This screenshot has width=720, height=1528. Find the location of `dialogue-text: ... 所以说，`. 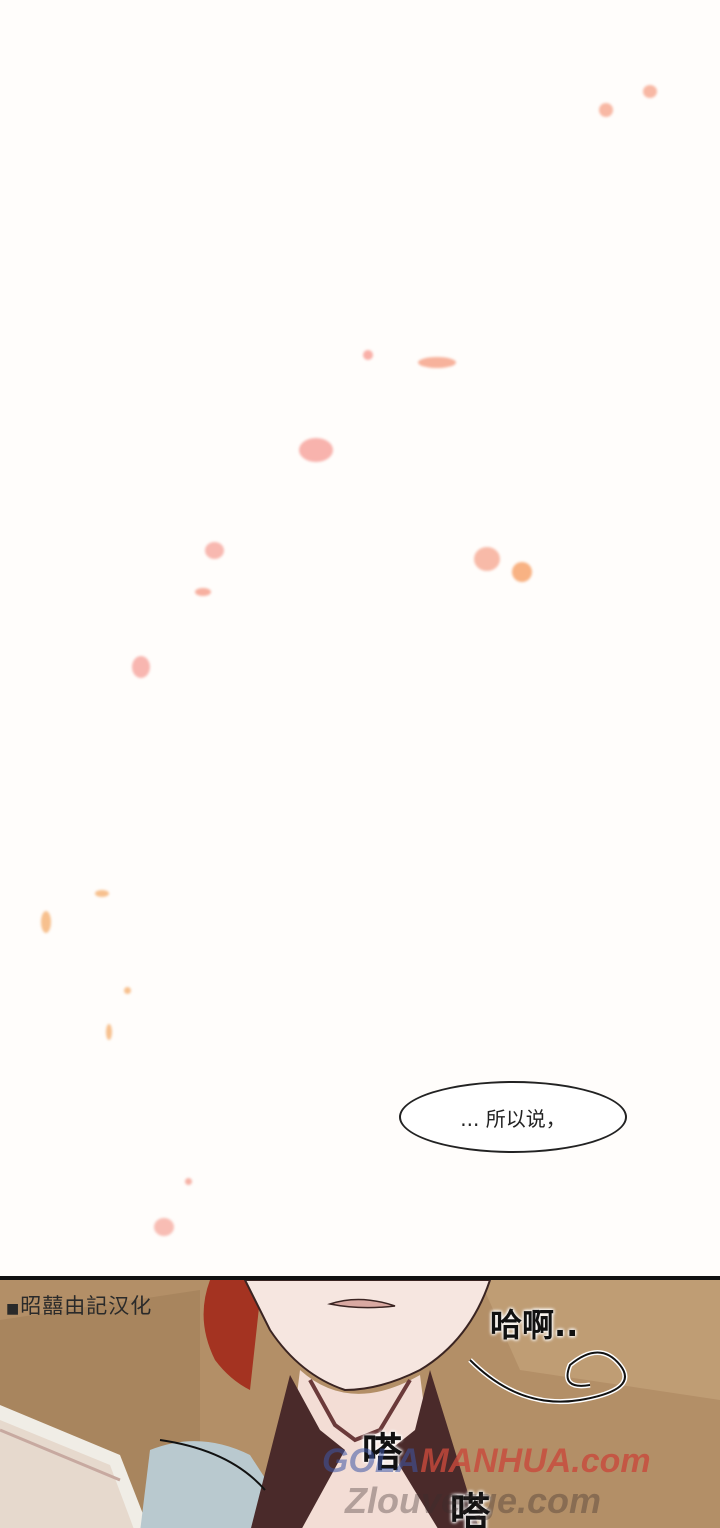

dialogue-text: ... 所以说， is located at coordinates (513, 1118).